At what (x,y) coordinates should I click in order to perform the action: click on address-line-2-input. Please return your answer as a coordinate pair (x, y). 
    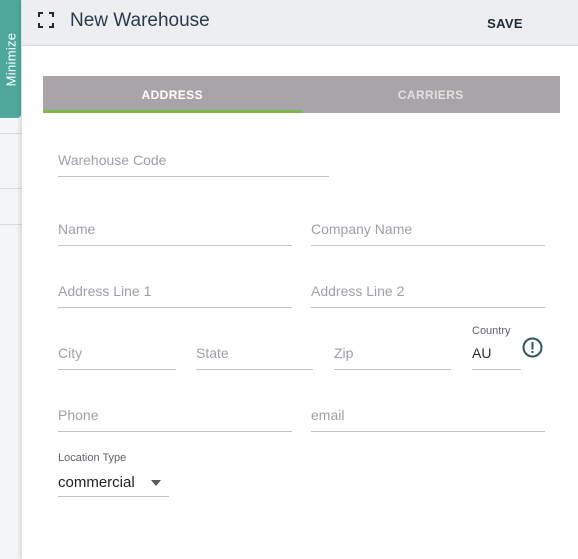
    Looking at the image, I should click on (428, 294).